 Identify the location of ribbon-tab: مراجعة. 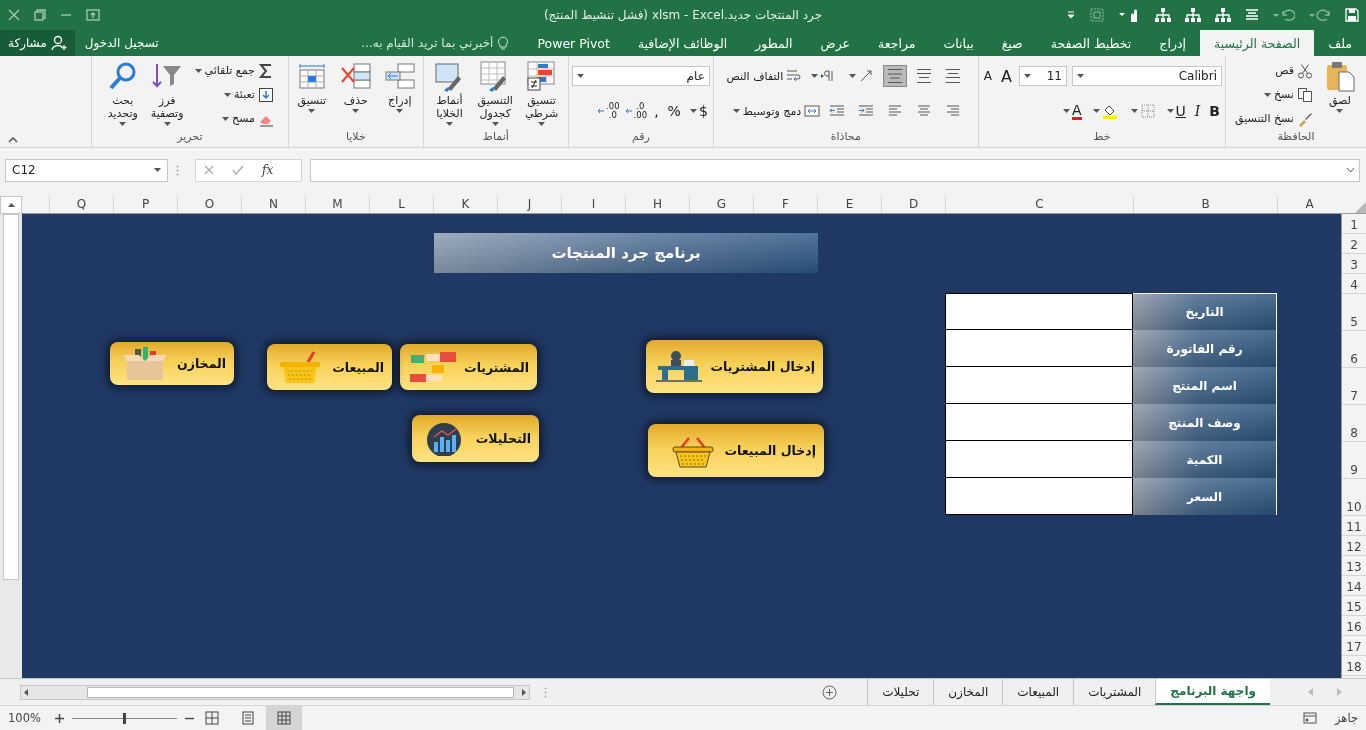
(897, 43).